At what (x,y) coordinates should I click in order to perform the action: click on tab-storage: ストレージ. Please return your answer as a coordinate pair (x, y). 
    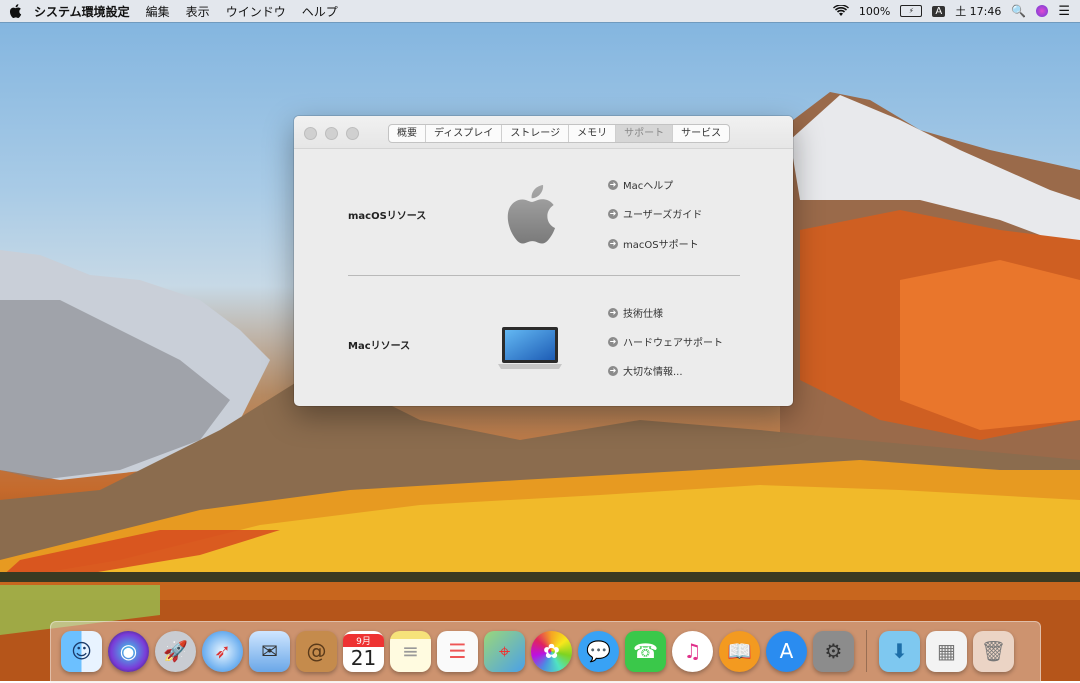
    Looking at the image, I should click on (534, 133).